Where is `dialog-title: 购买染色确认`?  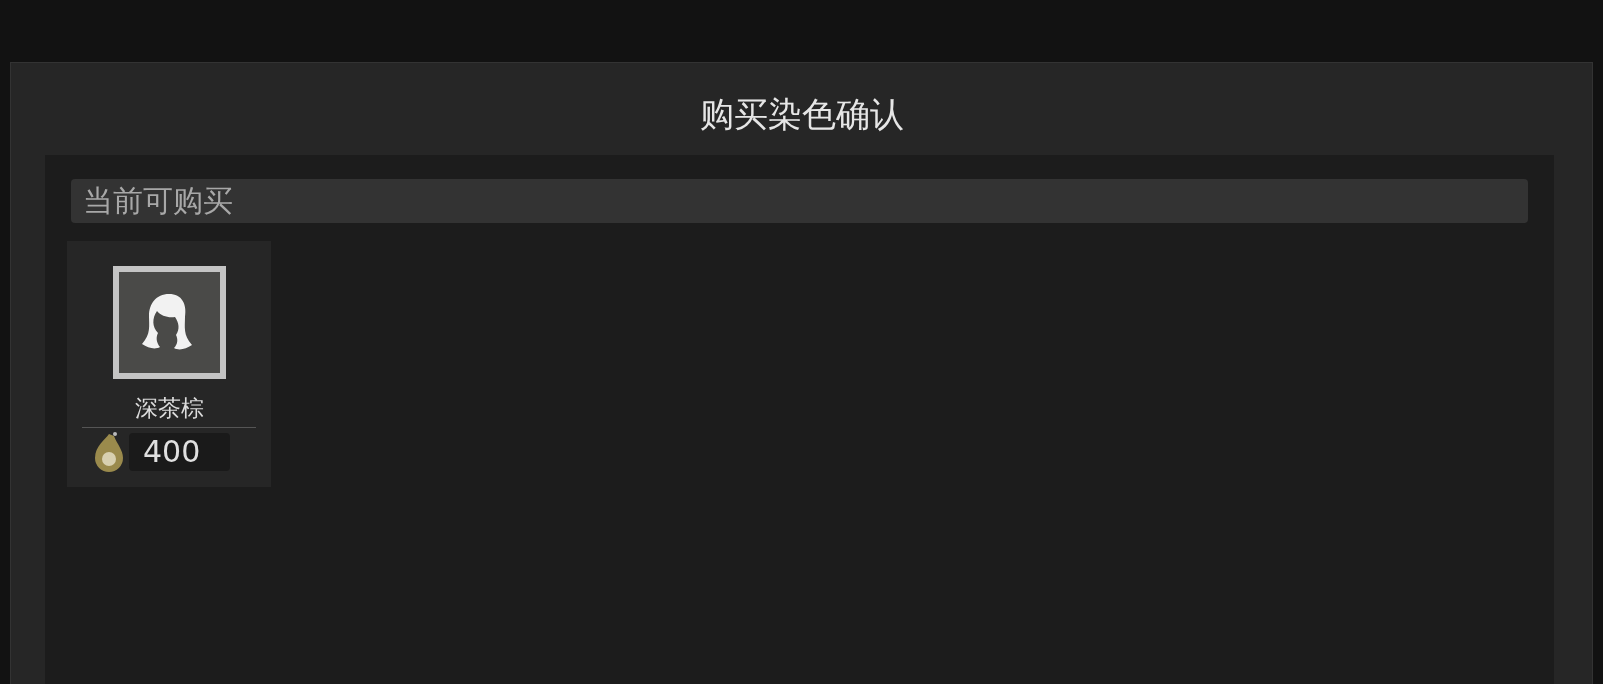 dialog-title: 购买染色确认 is located at coordinates (801, 114).